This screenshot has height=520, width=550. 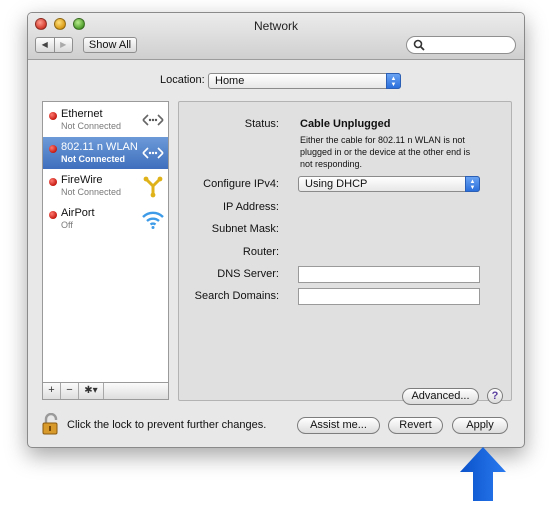 What do you see at coordinates (304, 81) in the screenshot?
I see `location-popup: Home ▲ ▼` at bounding box center [304, 81].